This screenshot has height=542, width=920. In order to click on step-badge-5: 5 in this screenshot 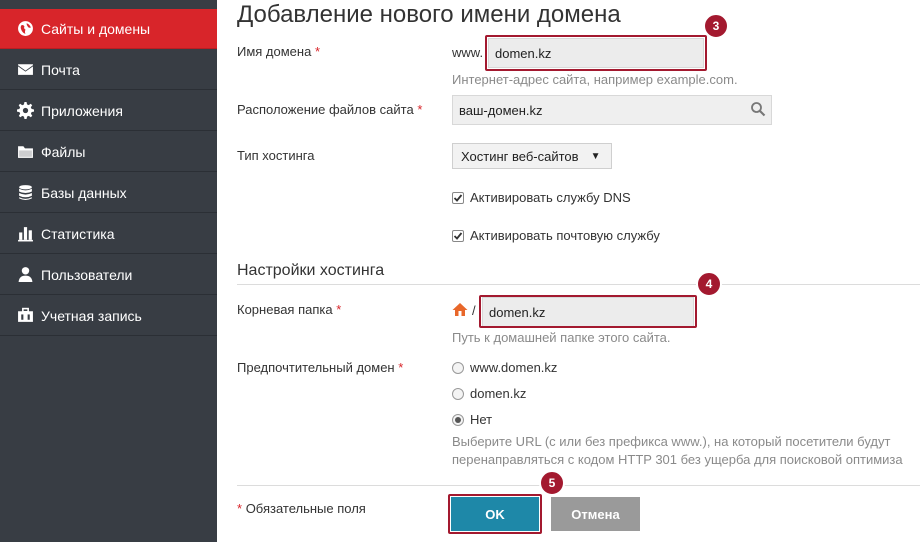, I will do `click(552, 483)`.